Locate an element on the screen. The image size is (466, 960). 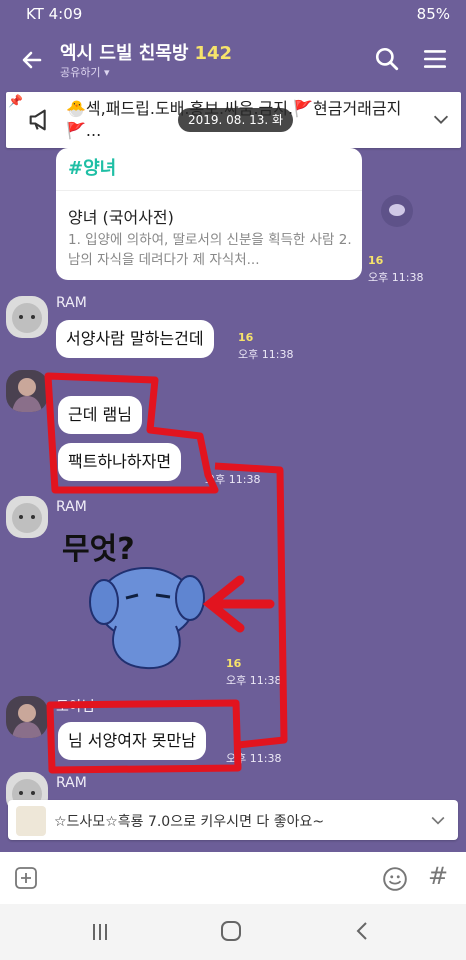
promo-banner: ☆드사모☆흑룡 7.0으로 키우시면 다 좋아요~ is located at coordinates (233, 820).